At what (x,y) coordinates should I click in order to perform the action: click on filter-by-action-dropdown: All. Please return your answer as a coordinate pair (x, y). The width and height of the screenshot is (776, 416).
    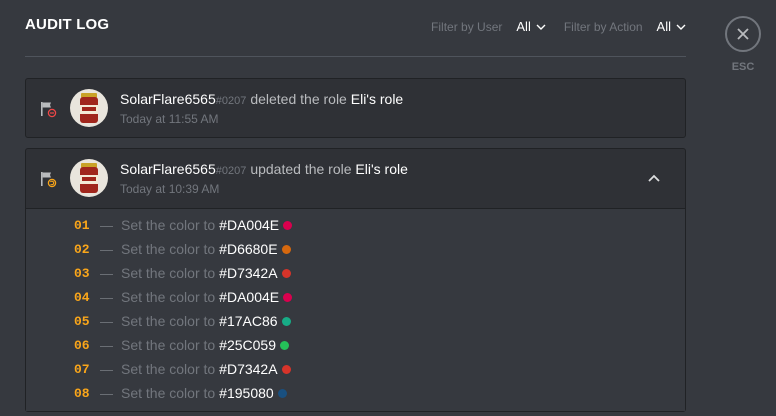
    Looking at the image, I should click on (671, 26).